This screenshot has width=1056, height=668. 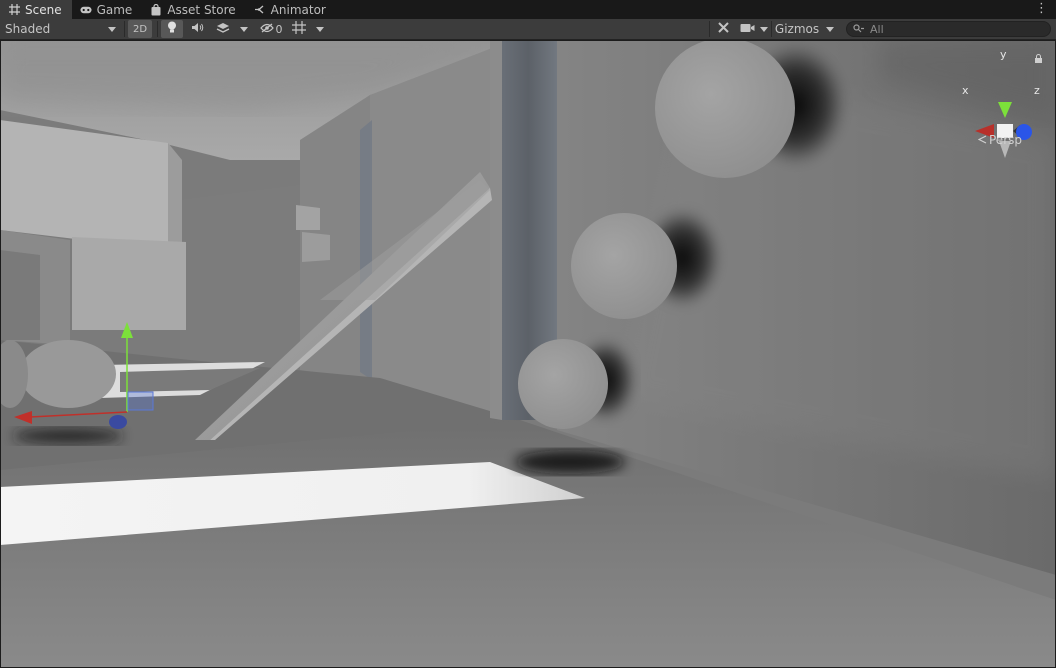 I want to click on search-icon, so click(x=858, y=29).